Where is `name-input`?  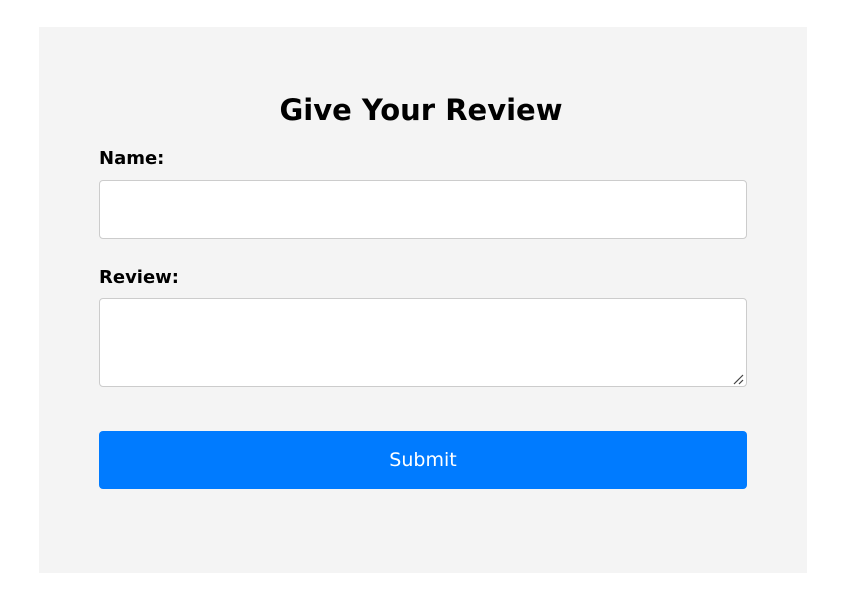
name-input is located at coordinates (423, 209).